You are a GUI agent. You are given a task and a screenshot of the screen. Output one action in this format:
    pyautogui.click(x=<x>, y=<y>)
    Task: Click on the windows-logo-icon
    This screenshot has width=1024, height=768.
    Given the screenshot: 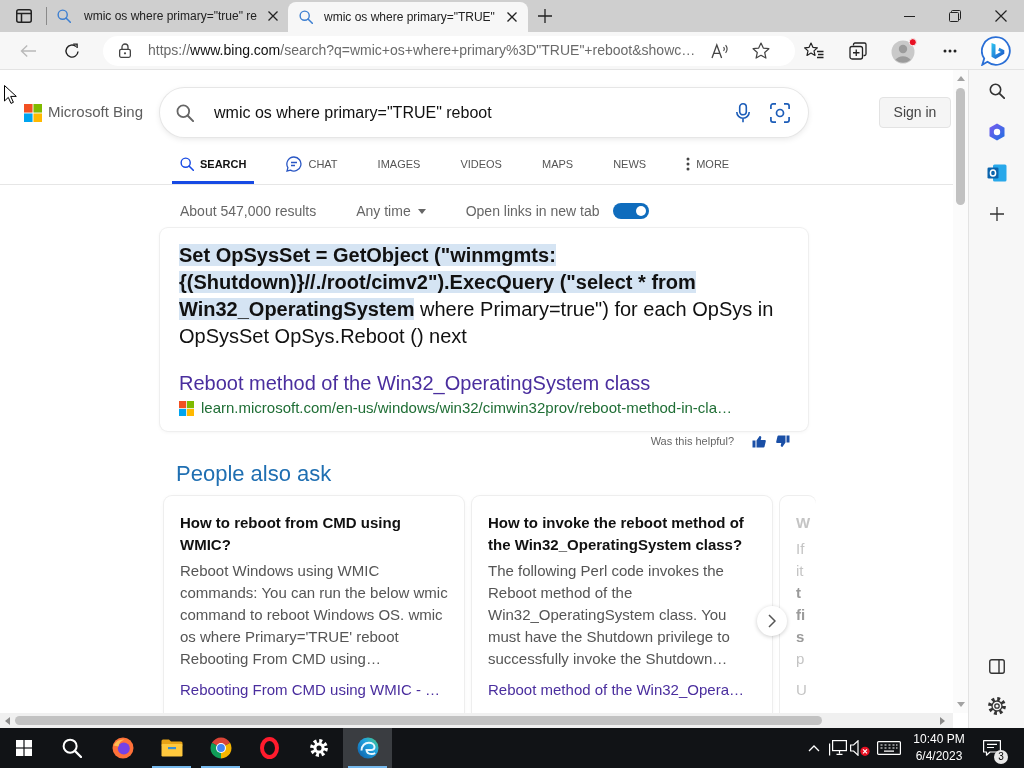 What is the action you would take?
    pyautogui.click(x=24, y=748)
    